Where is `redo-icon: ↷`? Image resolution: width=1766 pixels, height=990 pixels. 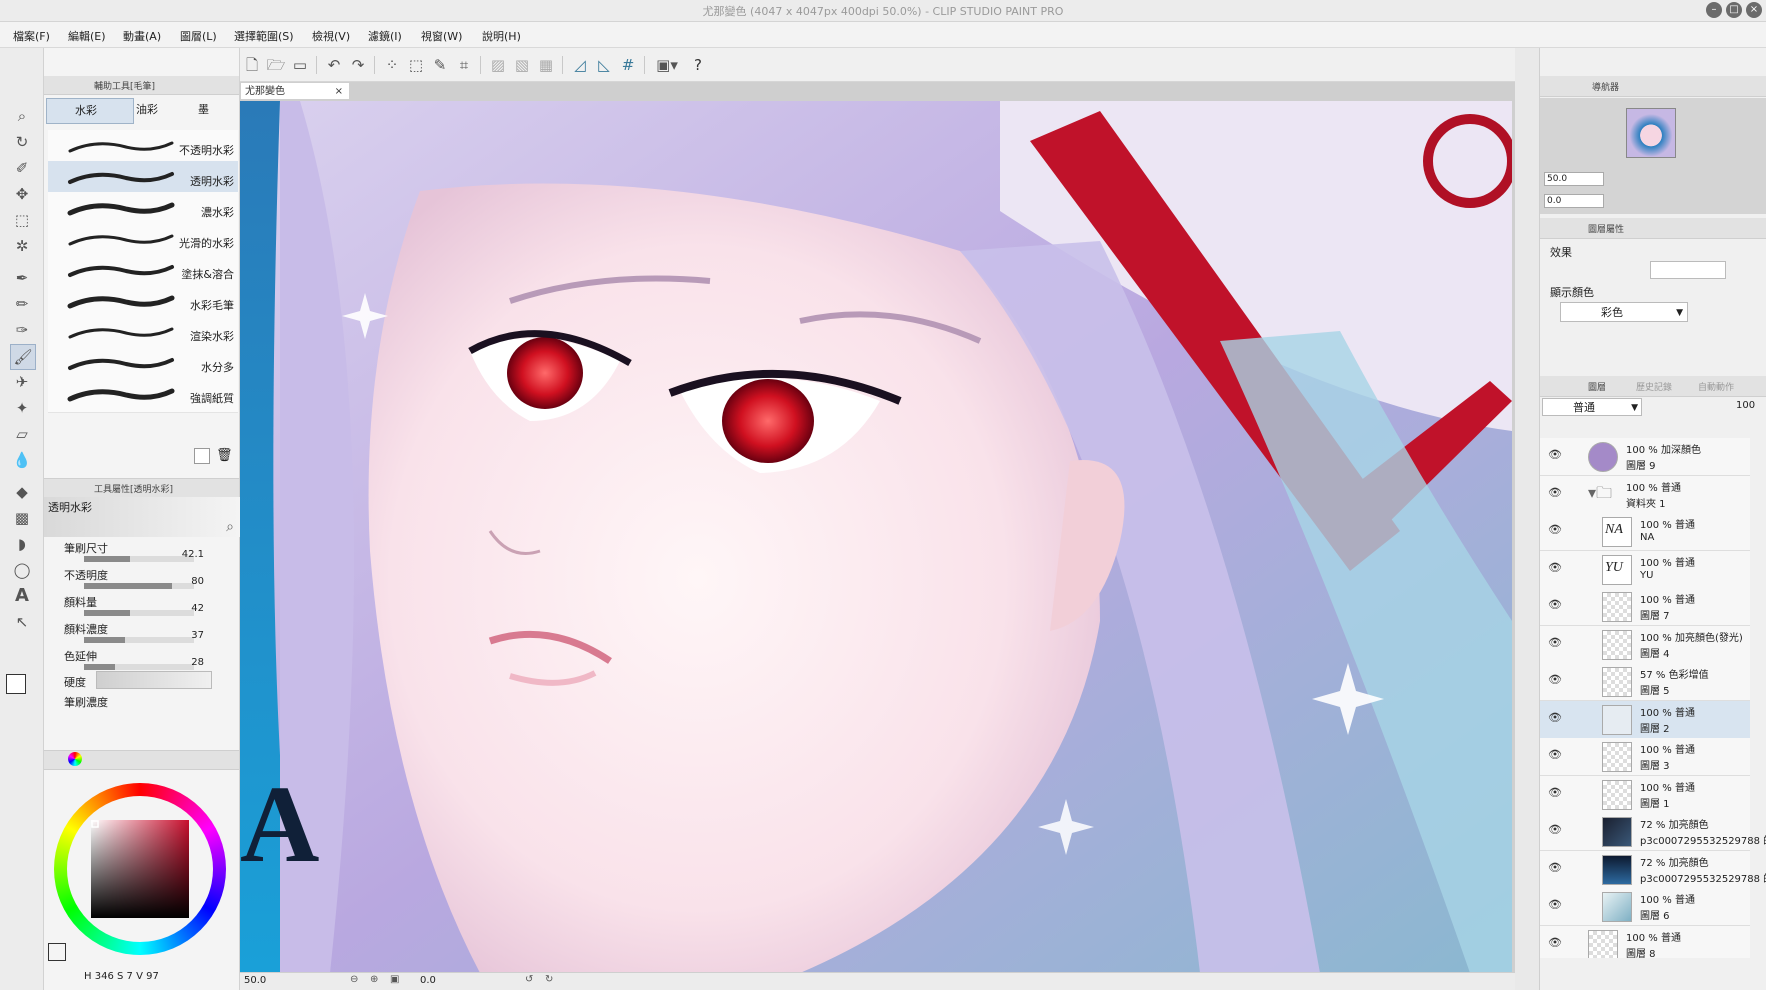
redo-icon: ↷ is located at coordinates (358, 65).